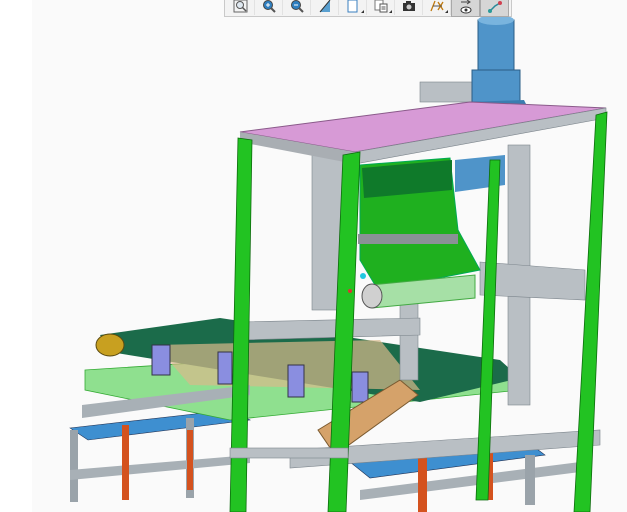 The height and width of the screenshot is (512, 627). I want to click on display-style-button, so click(353, 7).